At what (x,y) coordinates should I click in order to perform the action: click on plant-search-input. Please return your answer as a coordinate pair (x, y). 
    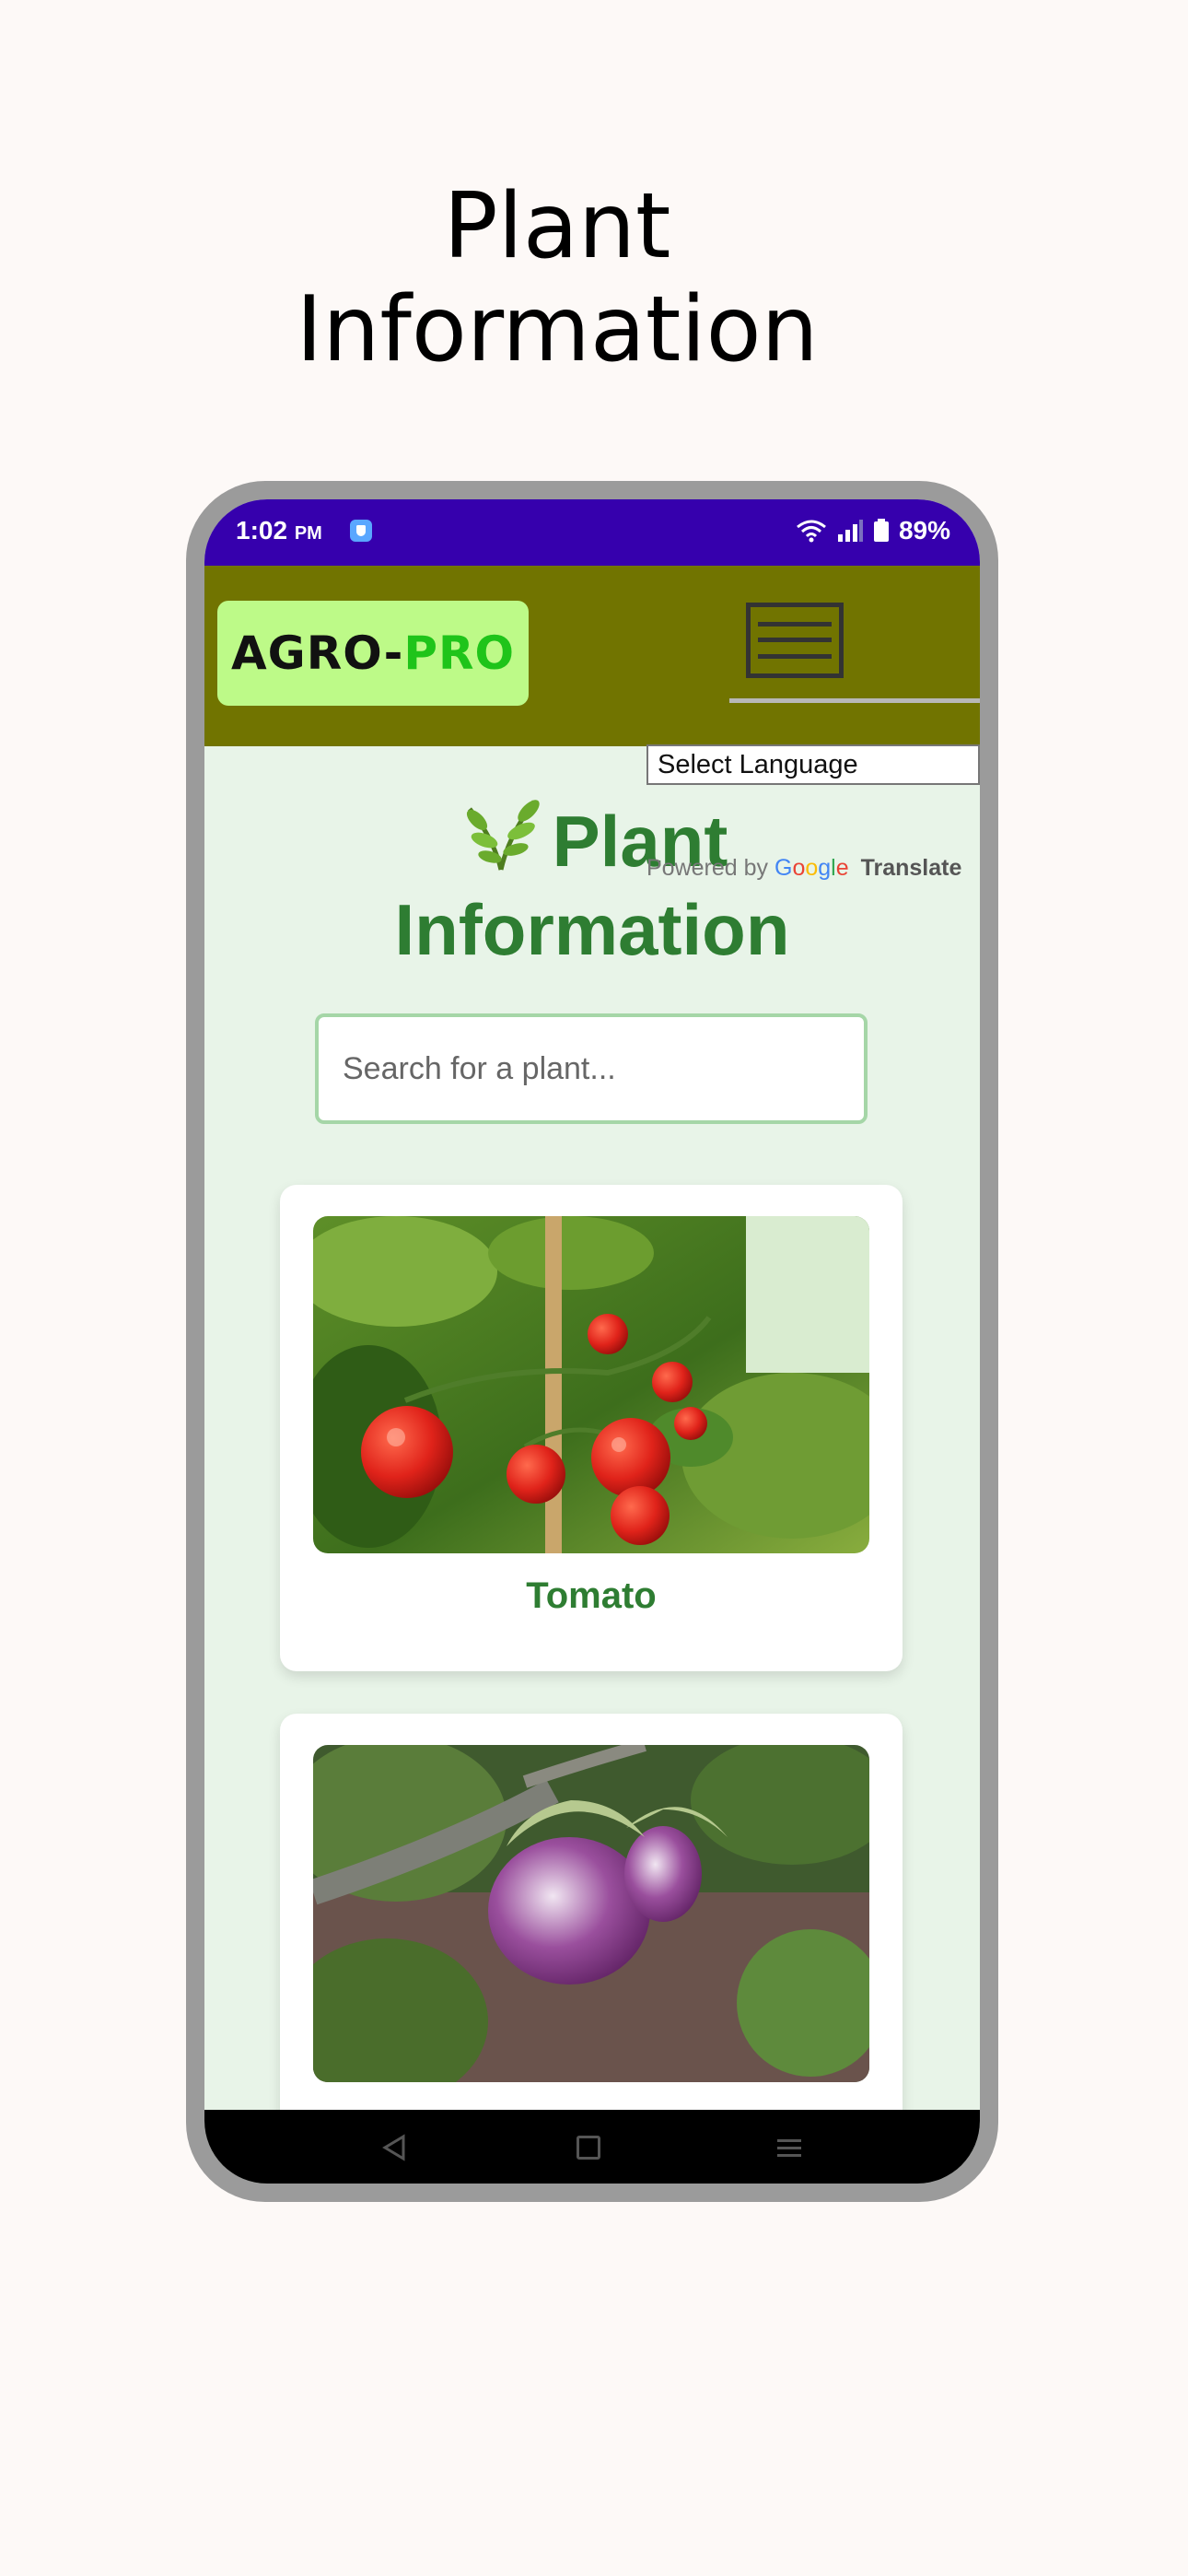
    Looking at the image, I should click on (591, 1068).